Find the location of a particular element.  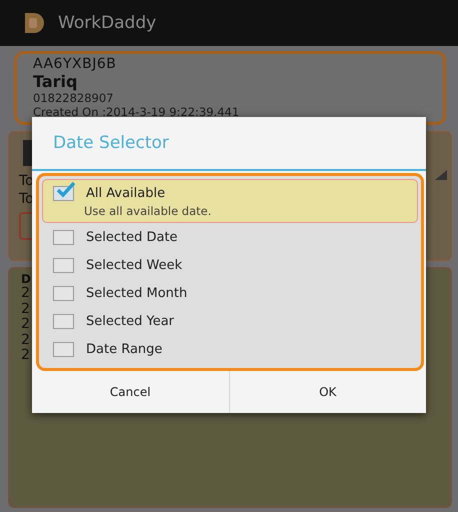

app-logo-icon is located at coordinates (34, 23).